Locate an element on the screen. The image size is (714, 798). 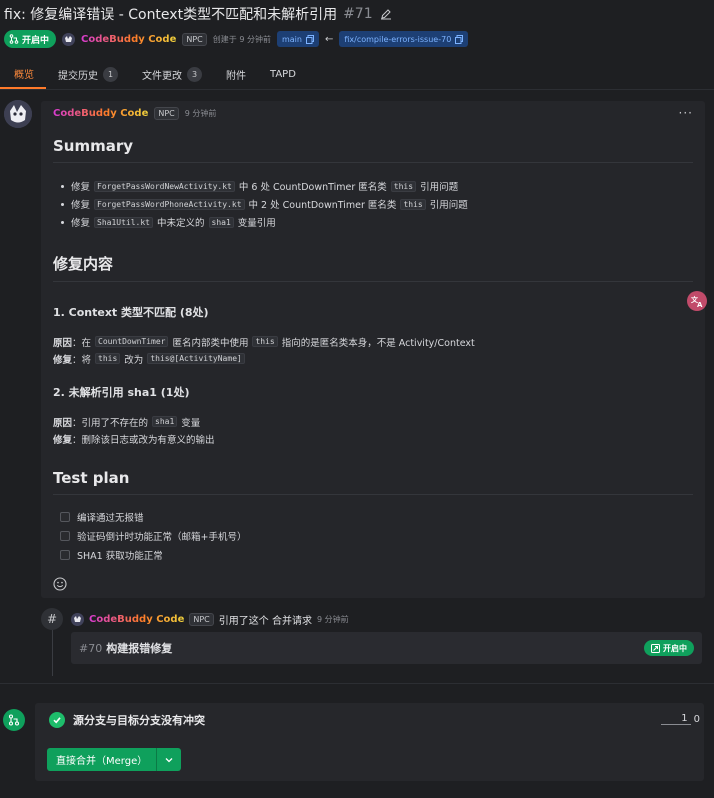
tab-files-changed: 文件更改 3 is located at coordinates (172, 74).